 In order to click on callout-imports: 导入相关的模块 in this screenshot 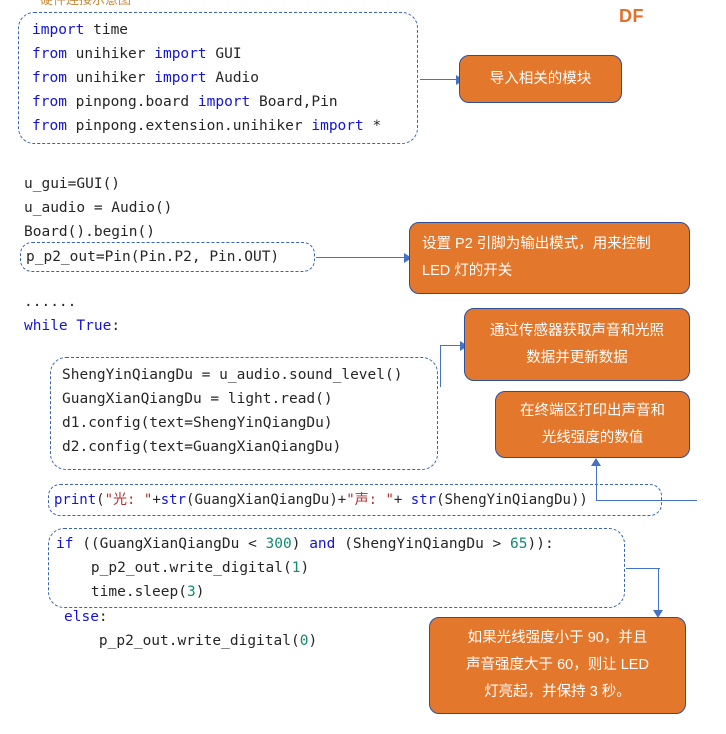, I will do `click(540, 79)`.